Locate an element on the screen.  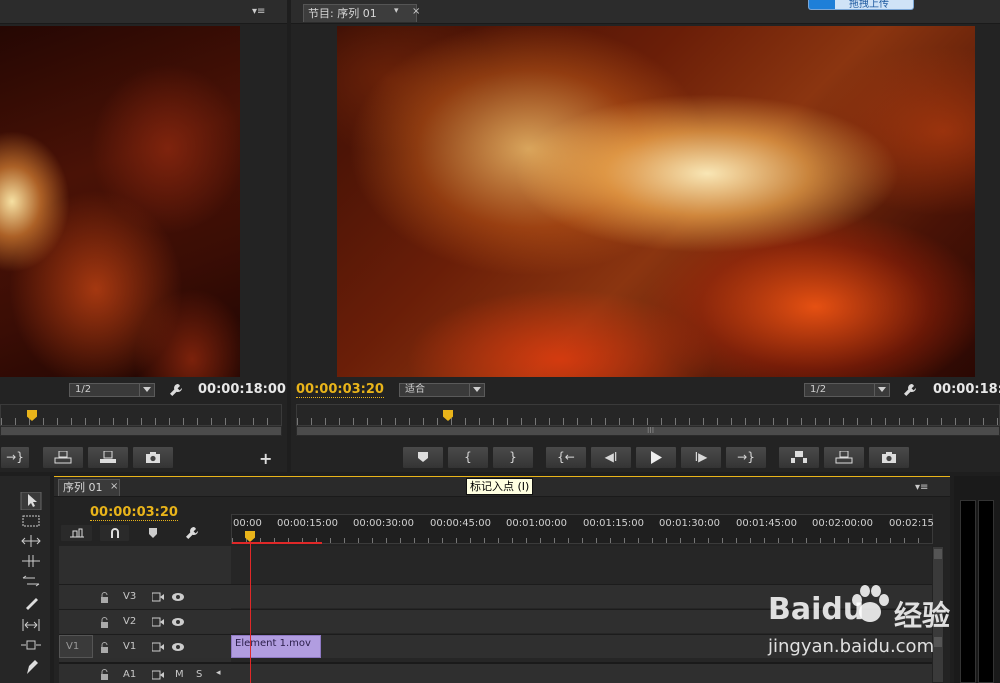
work-area-bar is located at coordinates (277, 543).